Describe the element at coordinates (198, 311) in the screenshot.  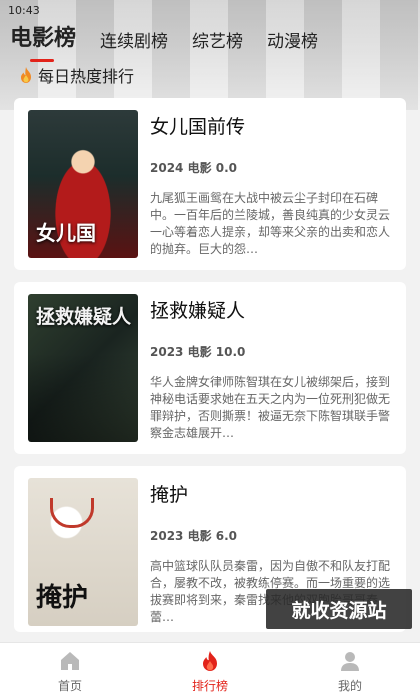
I see `movie-title: 拯救嫌疑人` at that location.